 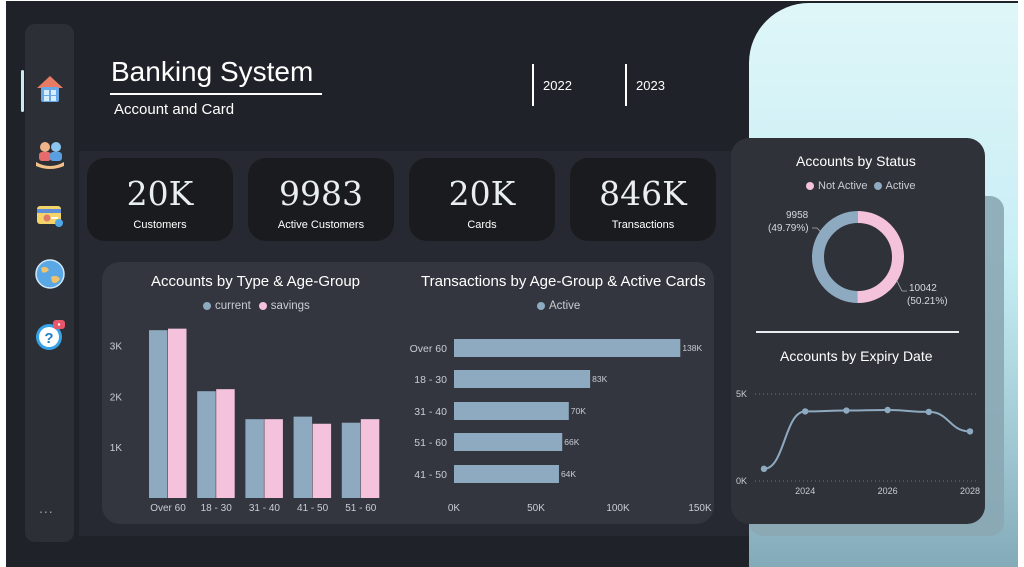 What do you see at coordinates (877, 186) in the screenshot?
I see `legend-dot-active-status` at bounding box center [877, 186].